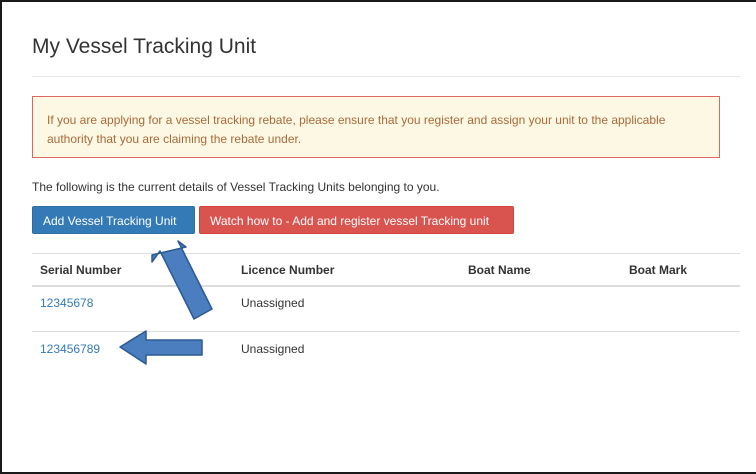 The height and width of the screenshot is (474, 756). What do you see at coordinates (182, 280) in the screenshot?
I see `arrow-up-left-icon` at bounding box center [182, 280].